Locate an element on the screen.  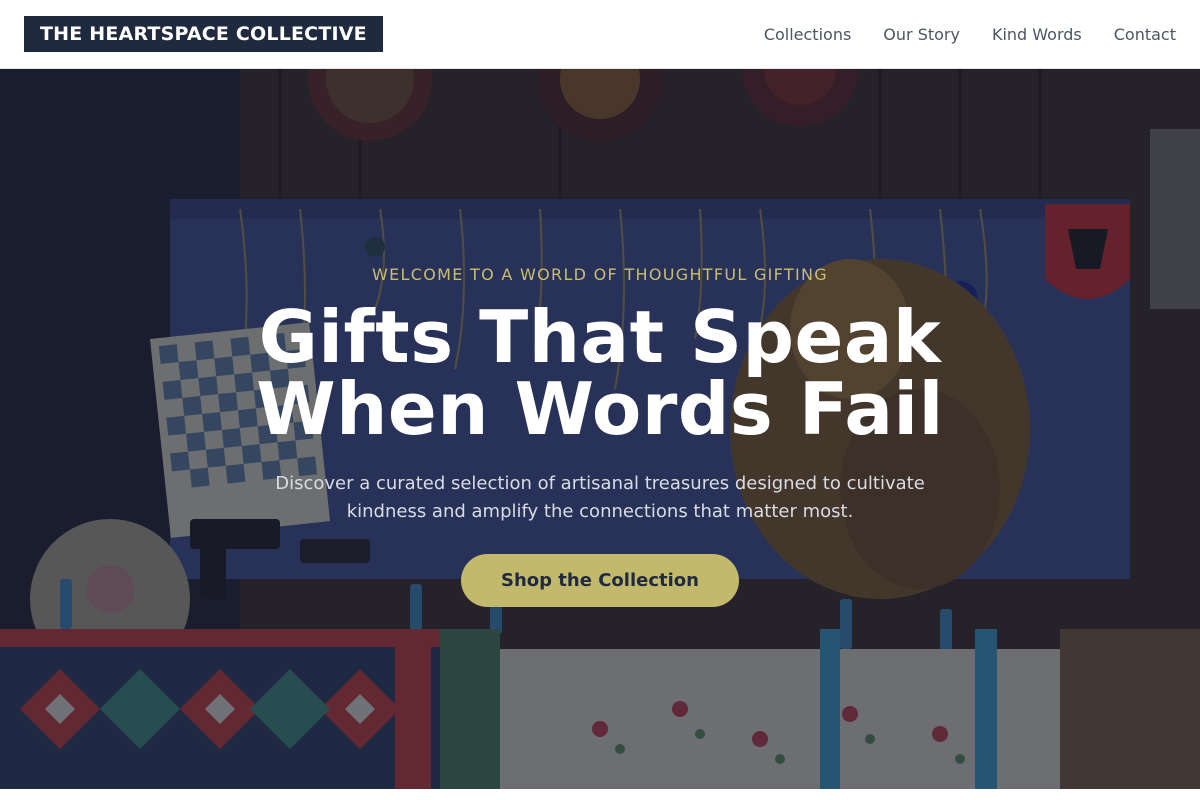
nav-link-collections: Collections is located at coordinates (807, 34).